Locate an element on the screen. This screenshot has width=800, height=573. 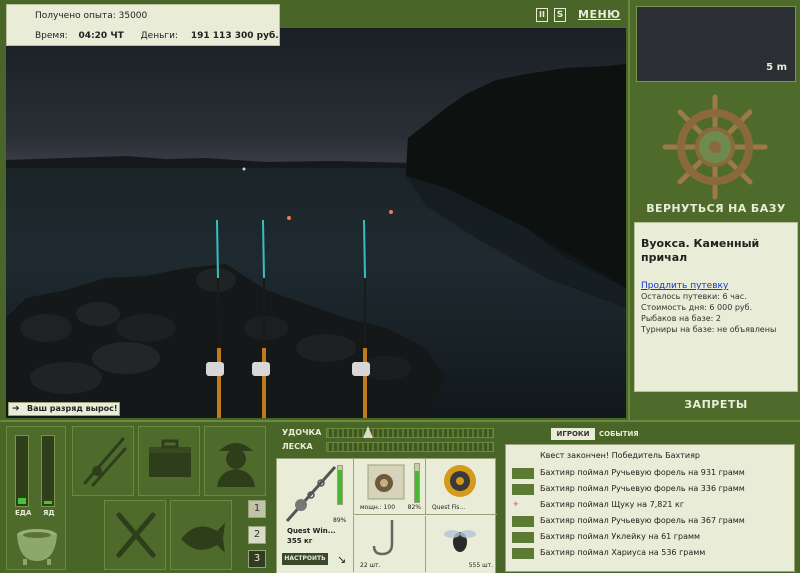
tackle-box-slot is located at coordinates (169, 461).